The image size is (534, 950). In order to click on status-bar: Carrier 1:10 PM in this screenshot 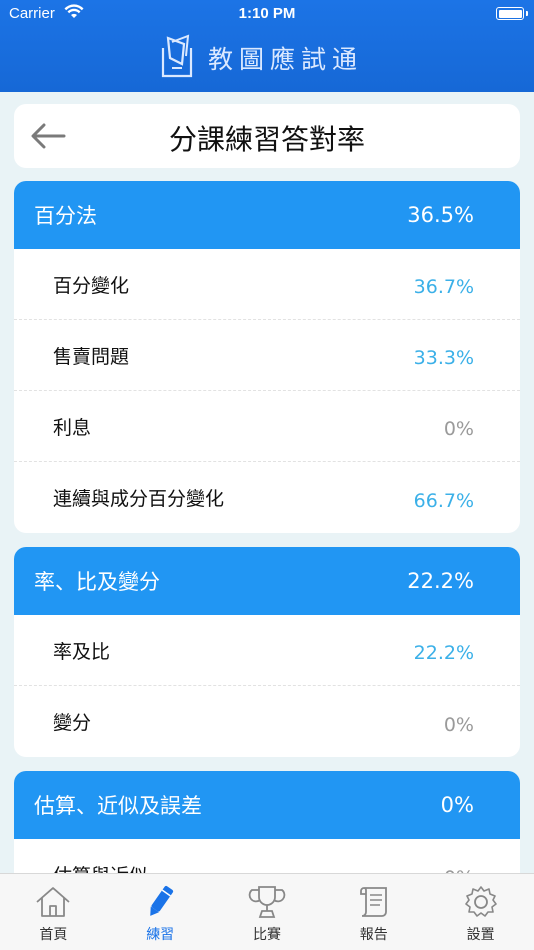, I will do `click(267, 14)`.